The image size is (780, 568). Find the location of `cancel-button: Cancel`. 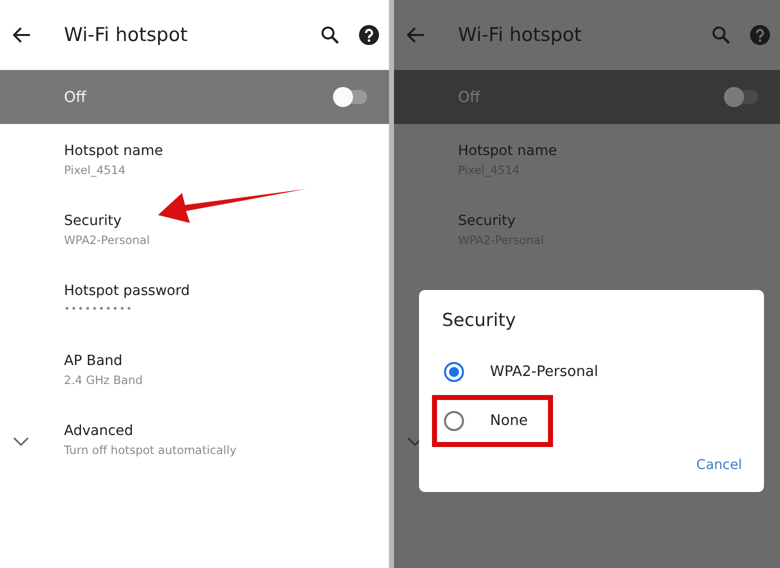

cancel-button: Cancel is located at coordinates (719, 465).